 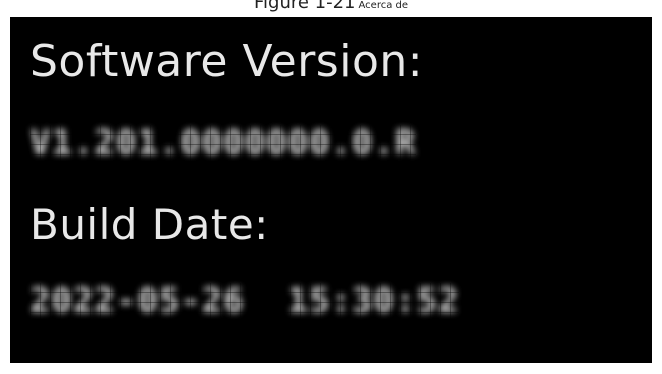 I want to click on build-date-value: 2022-05-26 15:30:52, so click(x=245, y=301).